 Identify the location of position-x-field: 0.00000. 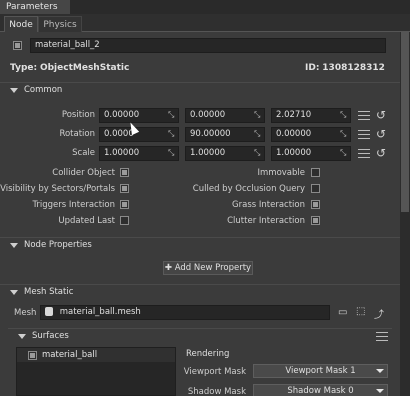
(139, 115).